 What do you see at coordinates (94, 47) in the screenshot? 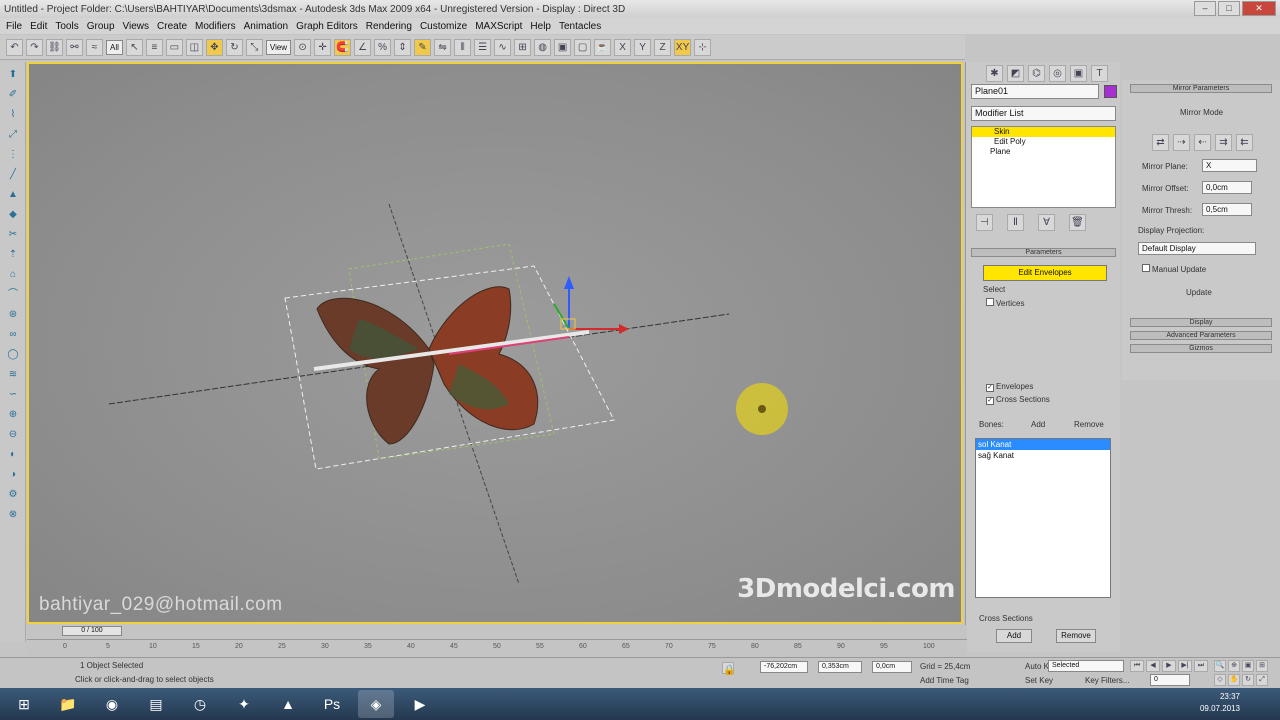
I see `bind-space-warp-icon: ≈` at bounding box center [94, 47].